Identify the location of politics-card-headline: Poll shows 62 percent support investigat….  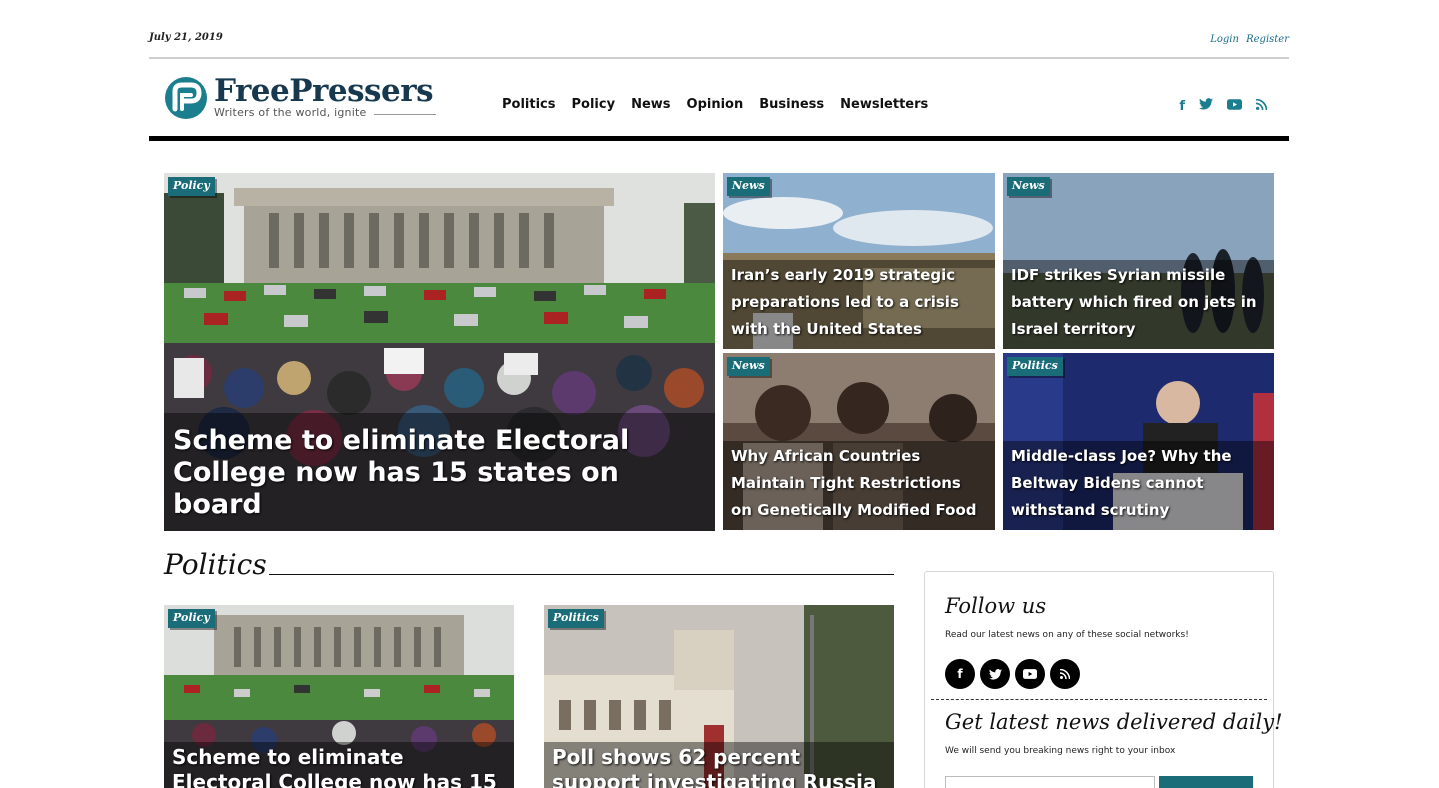
(719, 765).